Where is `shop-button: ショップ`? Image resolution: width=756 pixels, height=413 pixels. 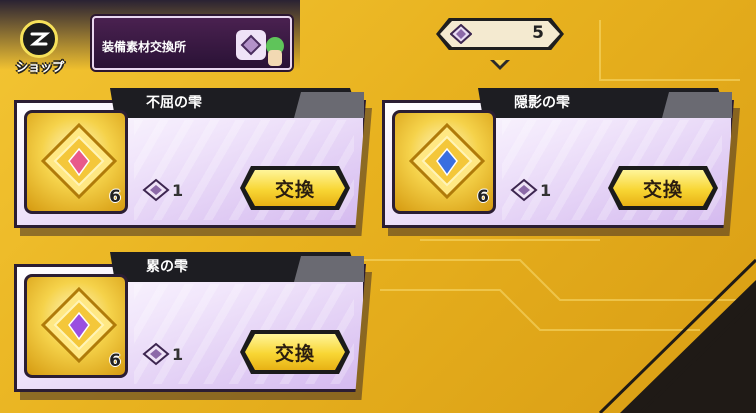
shop-button: ショップ is located at coordinates (40, 50).